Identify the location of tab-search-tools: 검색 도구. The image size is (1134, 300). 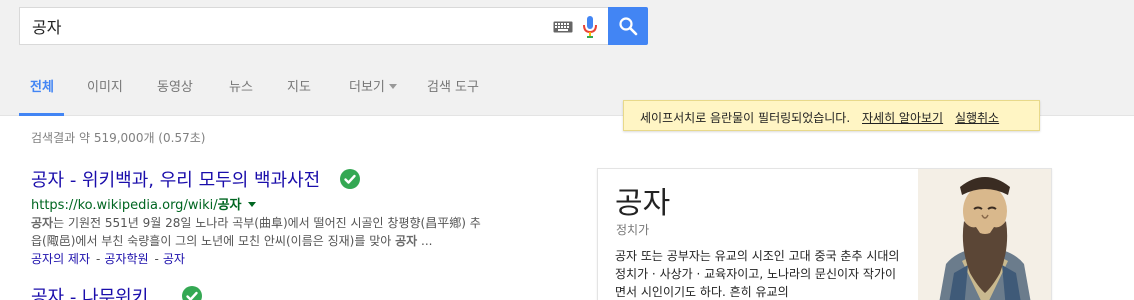
(453, 85).